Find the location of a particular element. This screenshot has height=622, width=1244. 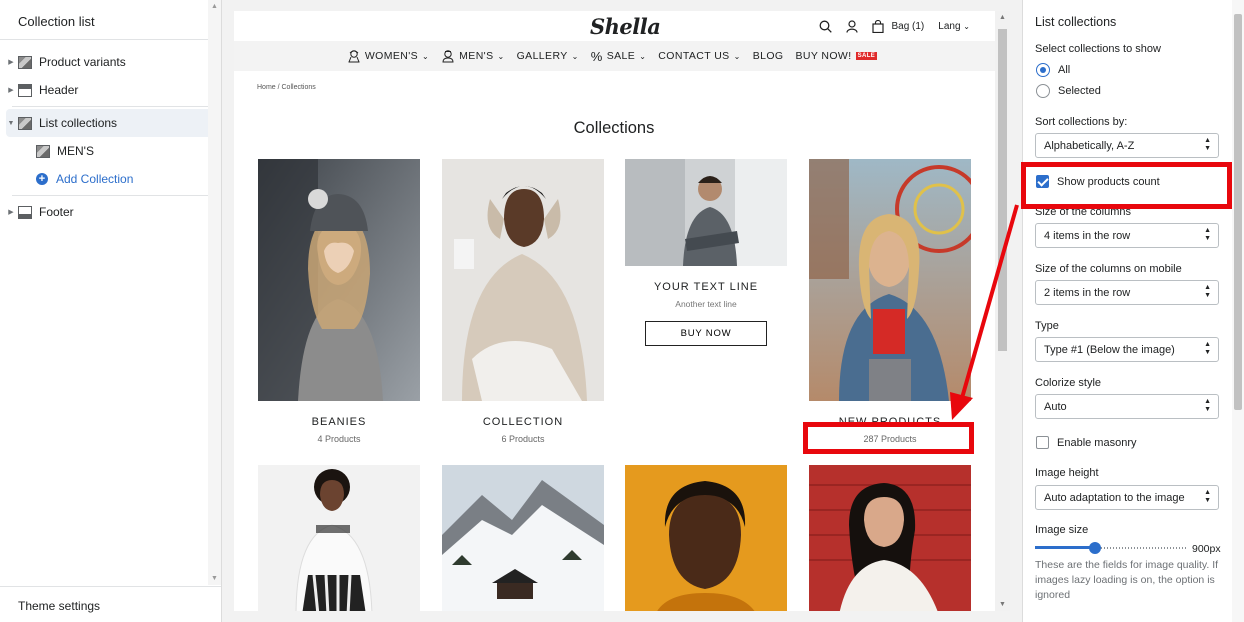

nav-label: BLOG is located at coordinates (768, 56).